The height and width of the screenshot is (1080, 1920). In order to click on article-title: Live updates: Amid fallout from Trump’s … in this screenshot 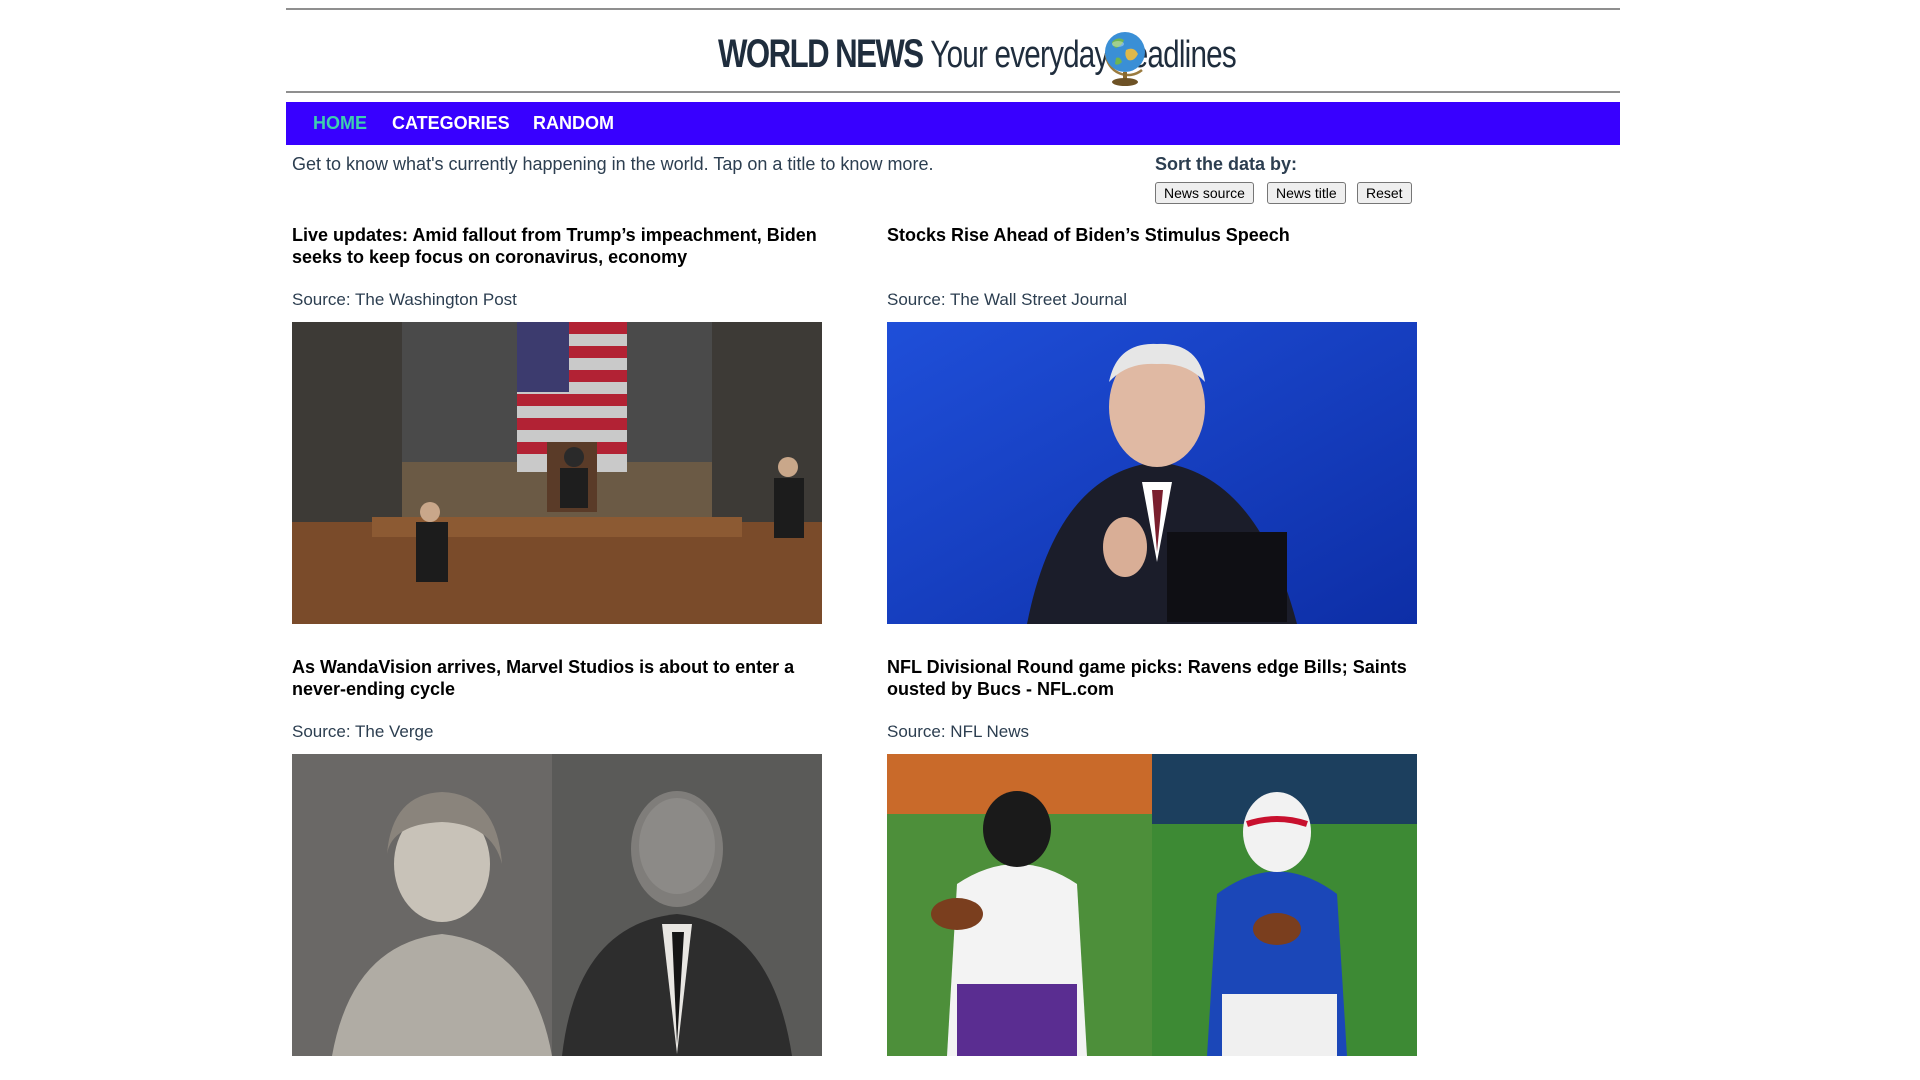, I will do `click(557, 246)`.